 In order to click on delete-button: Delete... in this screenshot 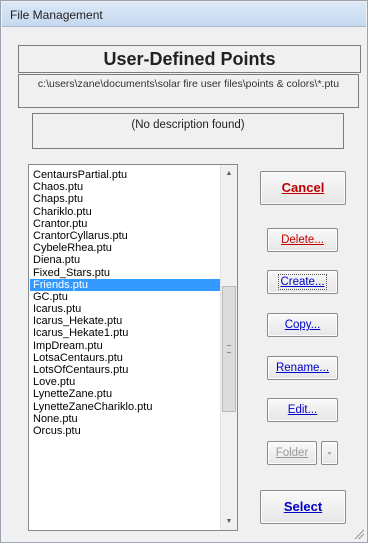, I will do `click(302, 240)`.